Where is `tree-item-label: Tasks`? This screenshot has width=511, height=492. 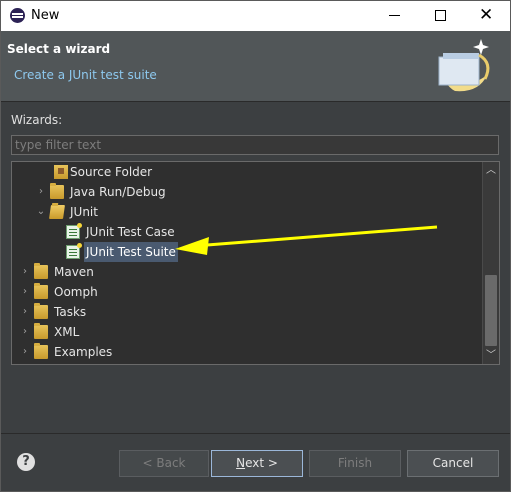 tree-item-label: Tasks is located at coordinates (70, 312).